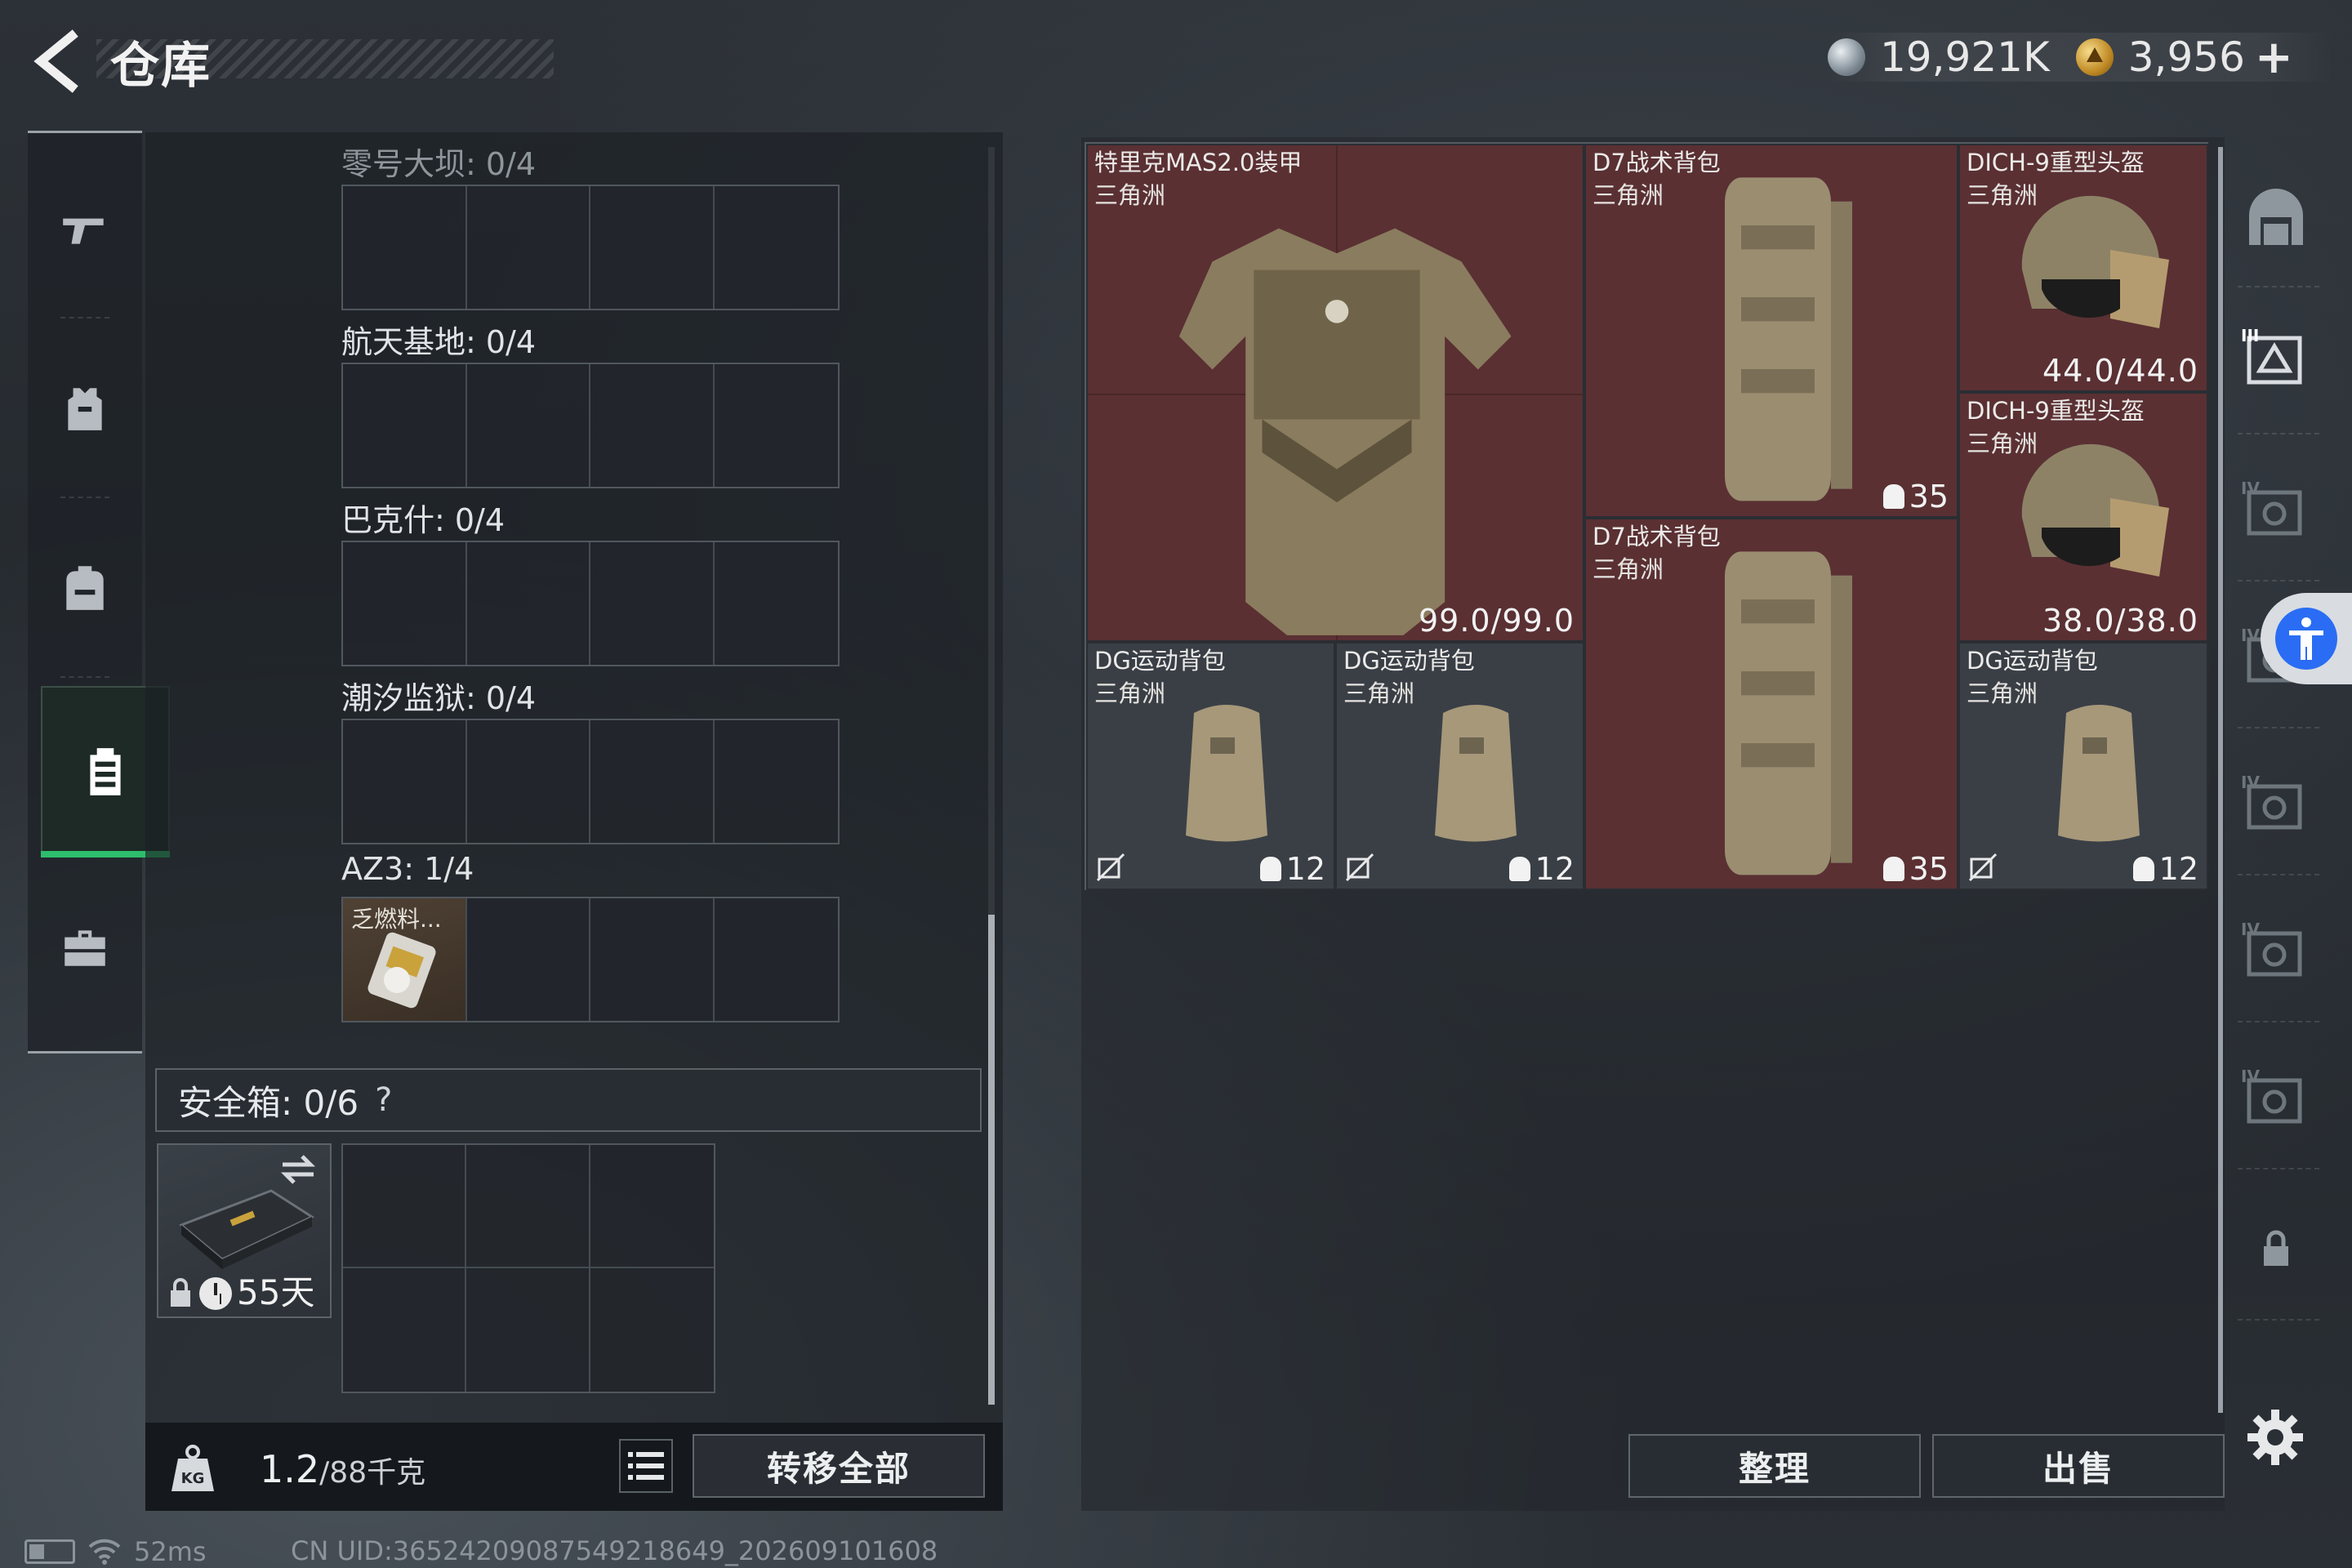 Image resolution: width=2352 pixels, height=1568 pixels. Describe the element at coordinates (439, 698) in the screenshot. I see `pouch-label: 潮汐监狱: 0/4` at that location.